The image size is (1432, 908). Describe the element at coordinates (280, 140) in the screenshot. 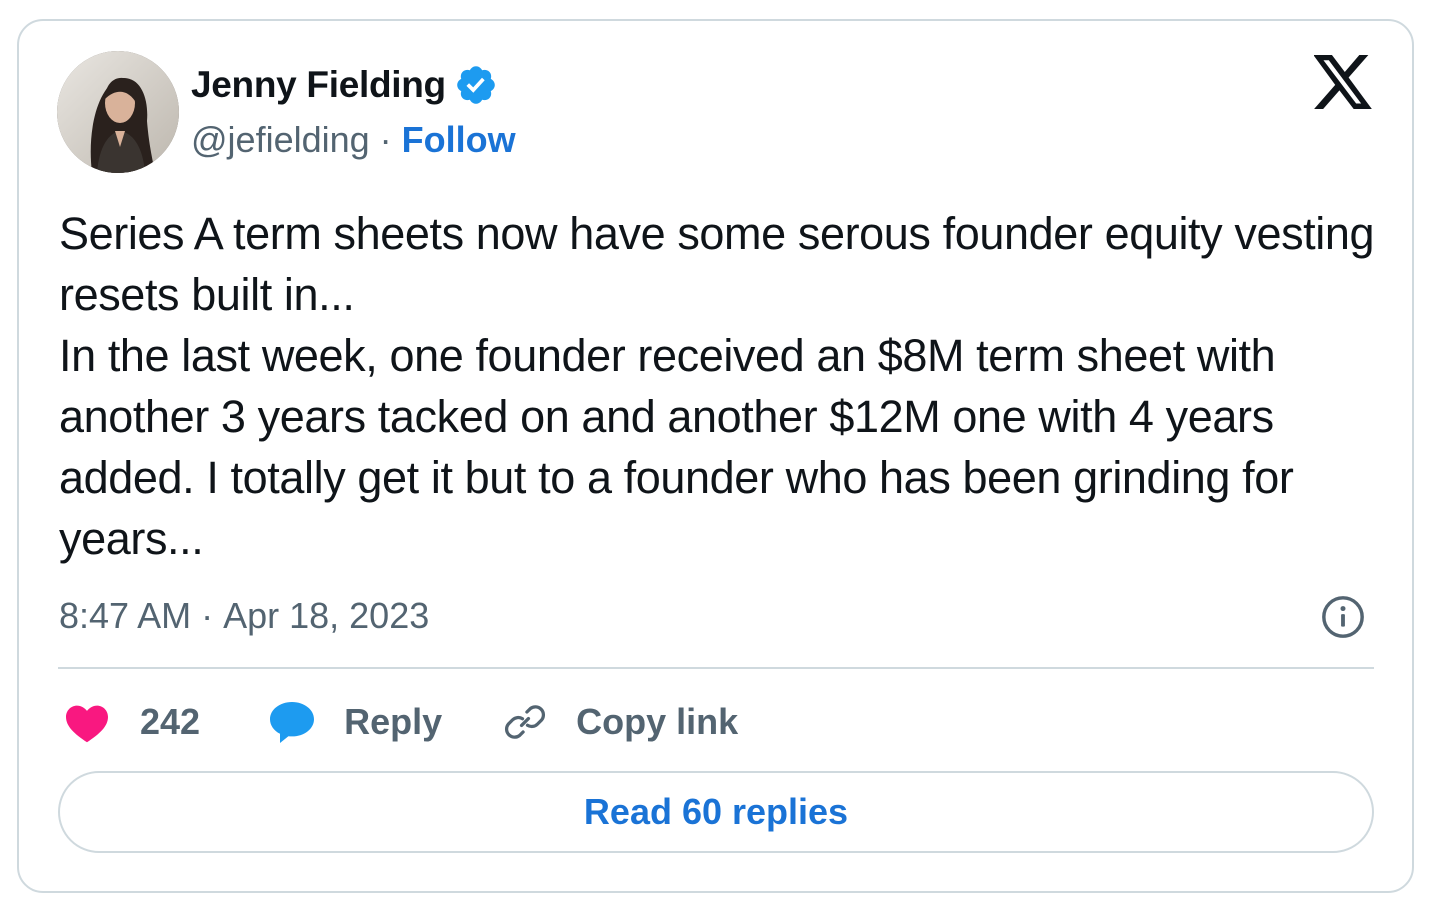

I see `author-handle: @jefielding` at that location.